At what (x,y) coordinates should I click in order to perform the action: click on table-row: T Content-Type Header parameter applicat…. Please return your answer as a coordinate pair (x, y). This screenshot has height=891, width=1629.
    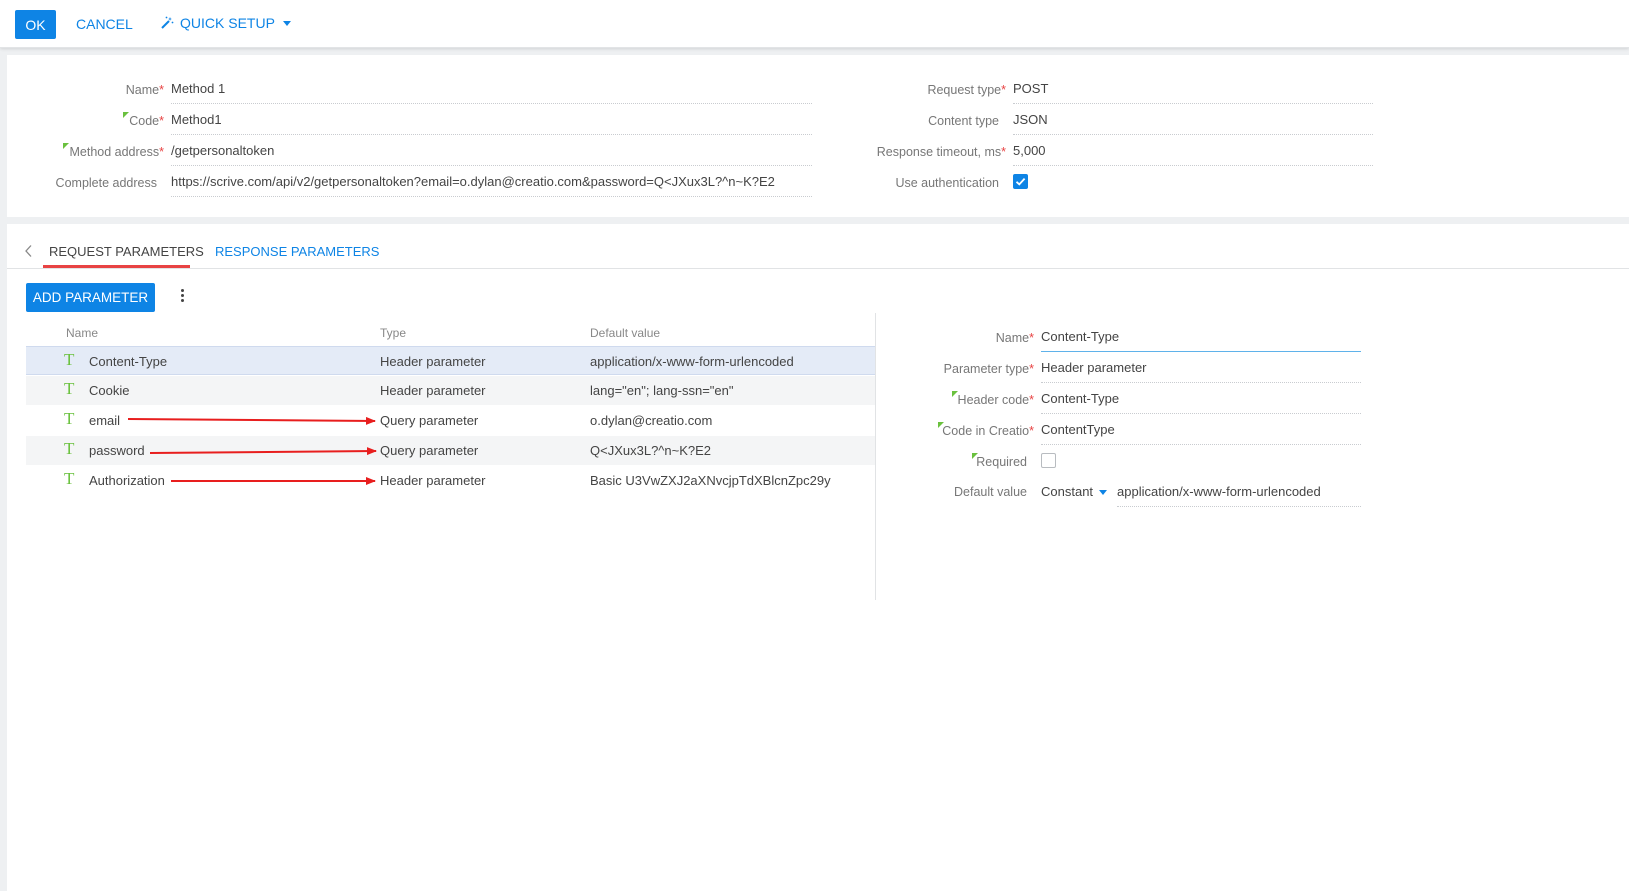
    Looking at the image, I should click on (450, 360).